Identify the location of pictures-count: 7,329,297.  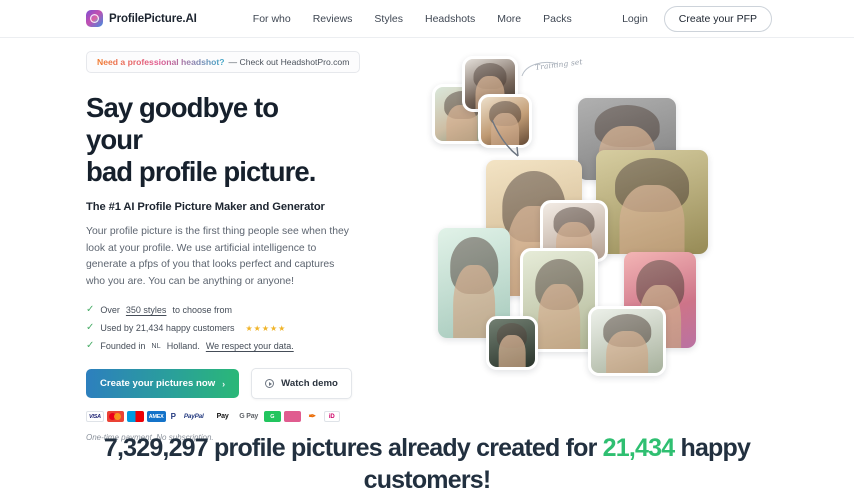
(156, 448).